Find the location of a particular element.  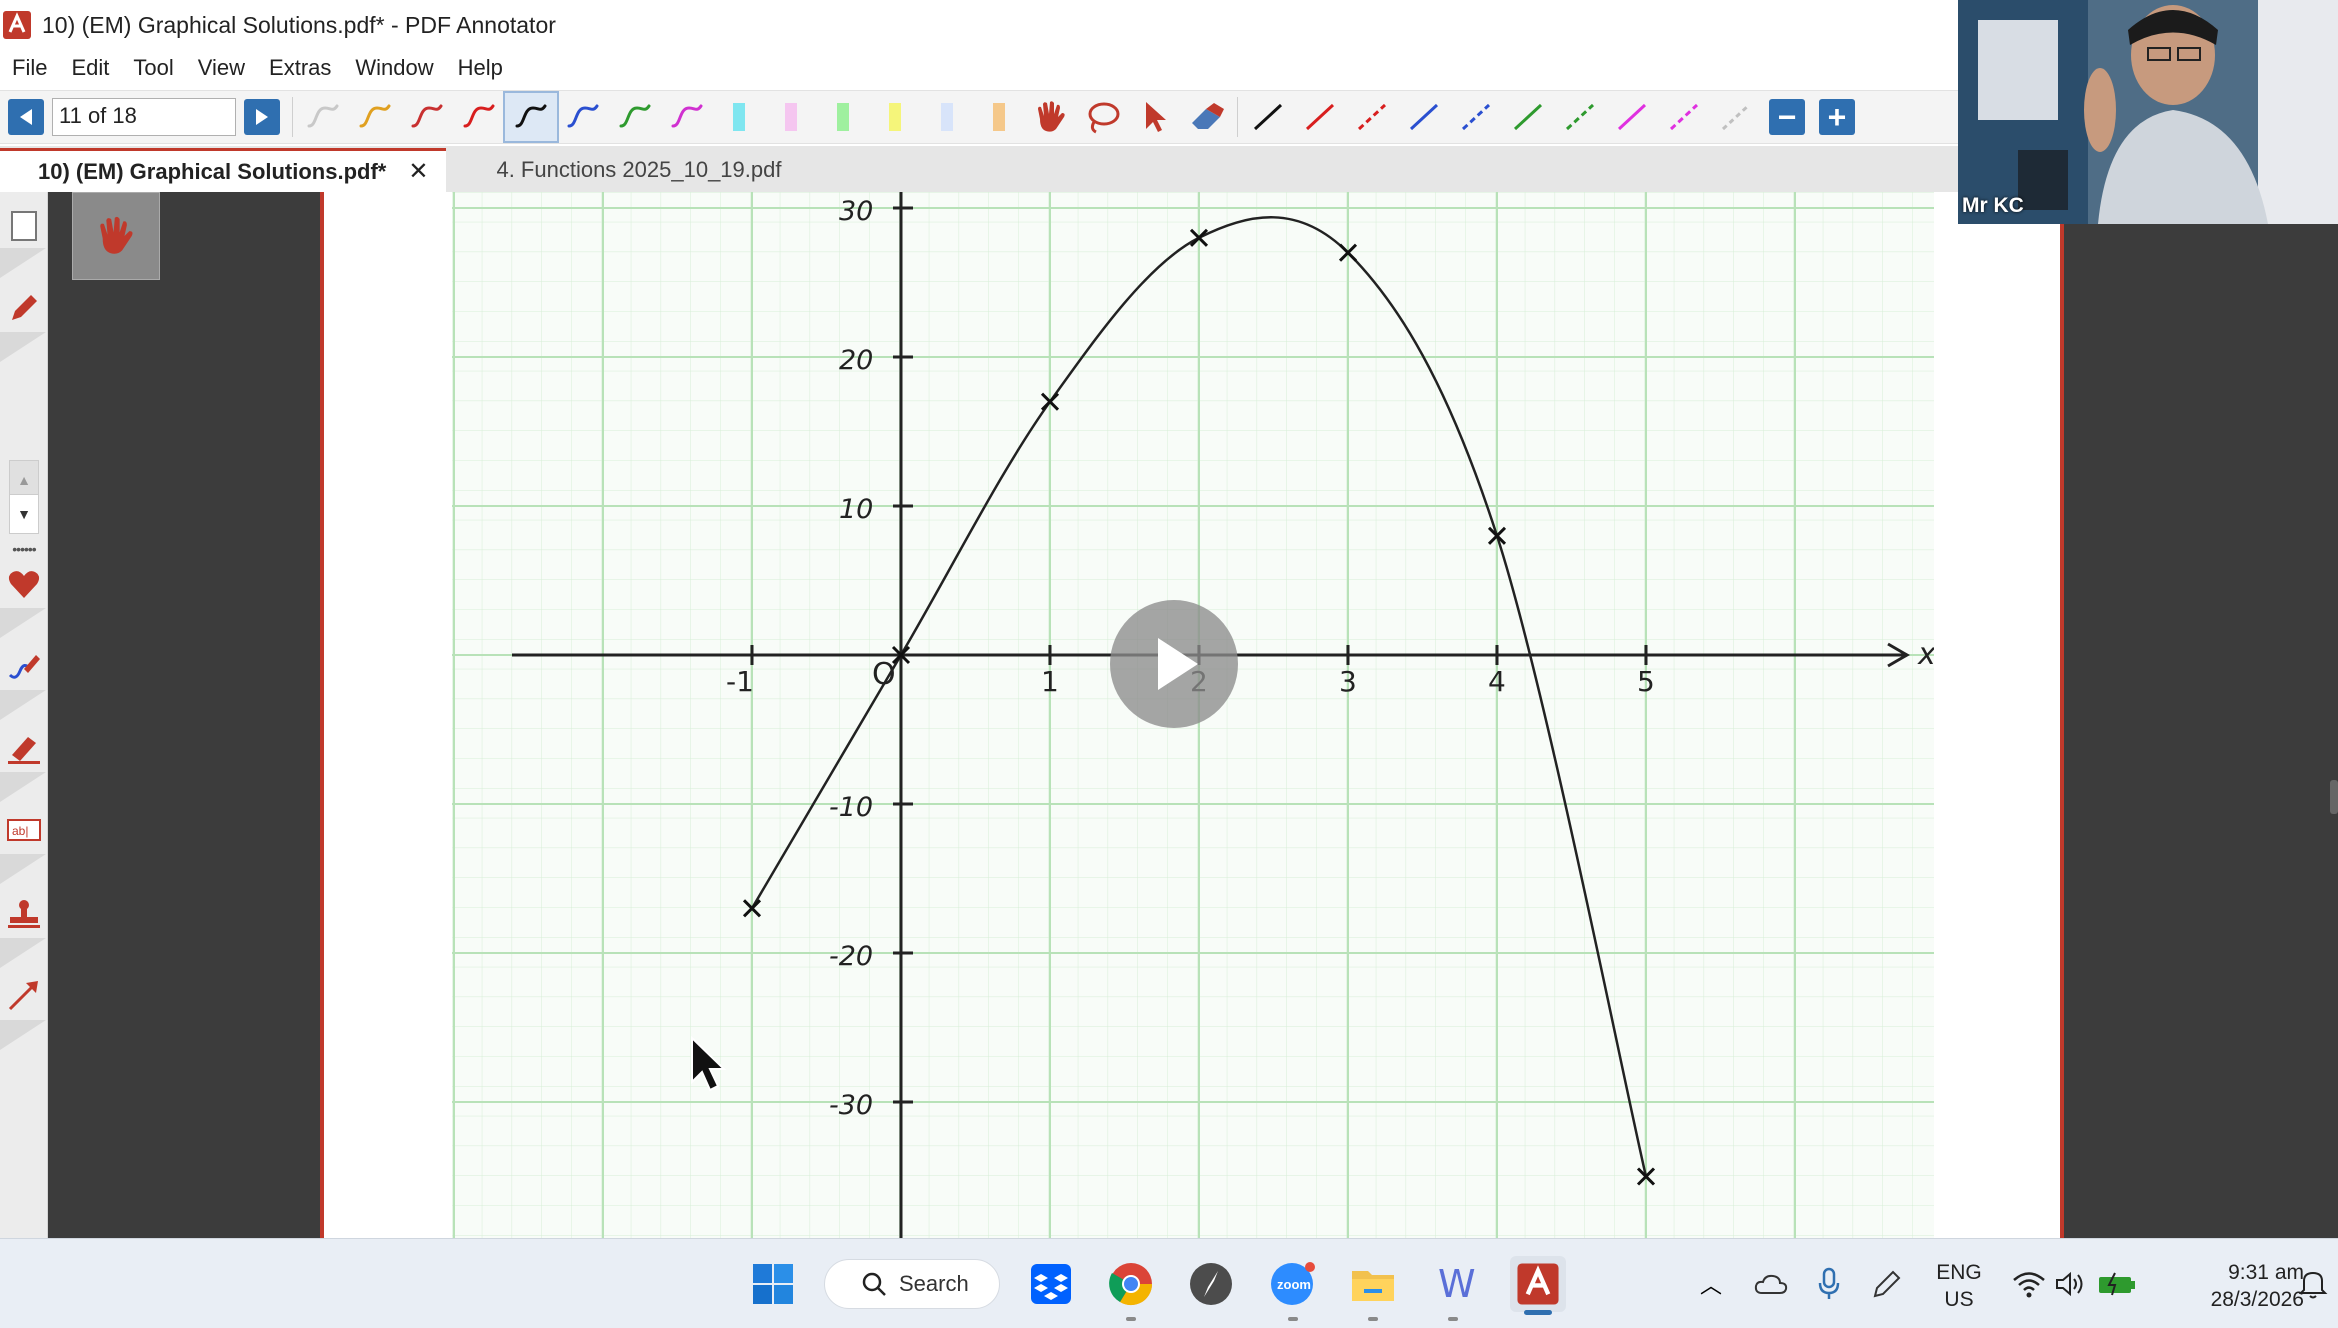

show-hidden-icons-button: ︿ is located at coordinates (1711, 1284).